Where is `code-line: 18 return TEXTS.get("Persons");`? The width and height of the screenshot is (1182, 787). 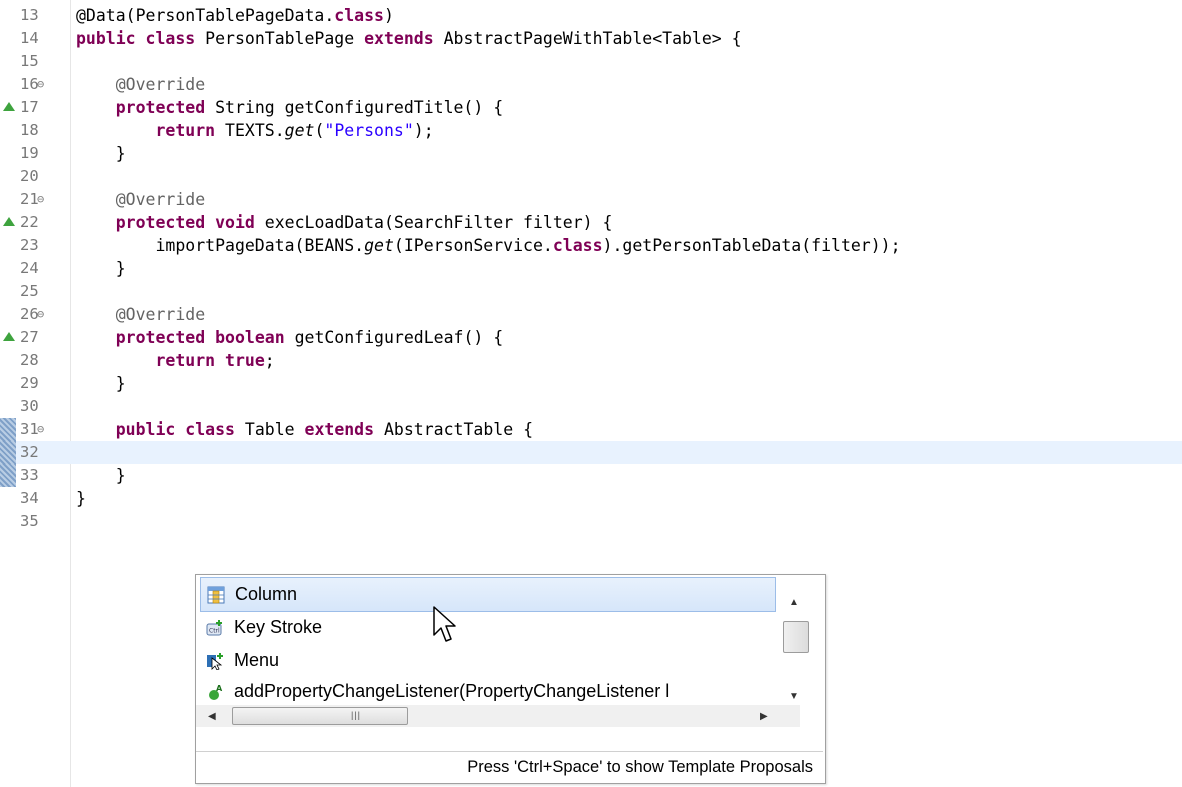 code-line: 18 return TEXTS.get("Persons"); is located at coordinates (591, 130).